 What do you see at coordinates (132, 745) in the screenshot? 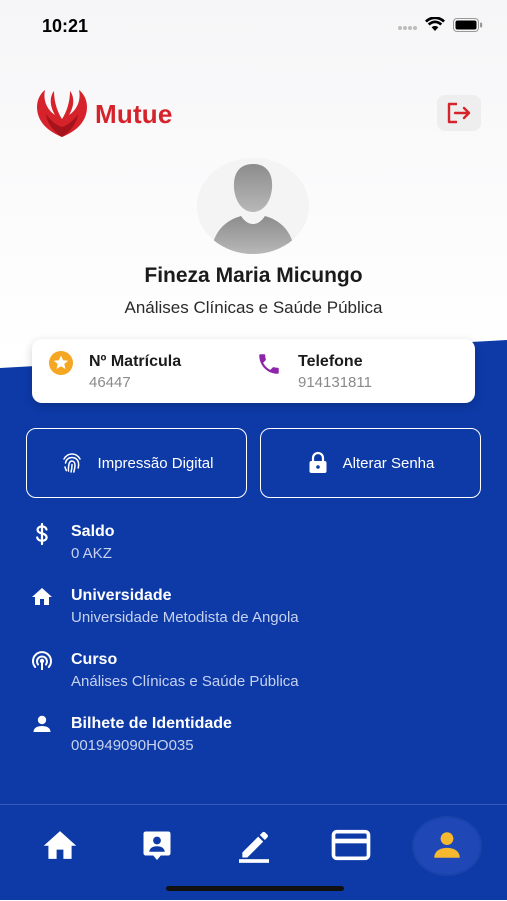
I see `detail-bilhete-value: 001949090HO035` at bounding box center [132, 745].